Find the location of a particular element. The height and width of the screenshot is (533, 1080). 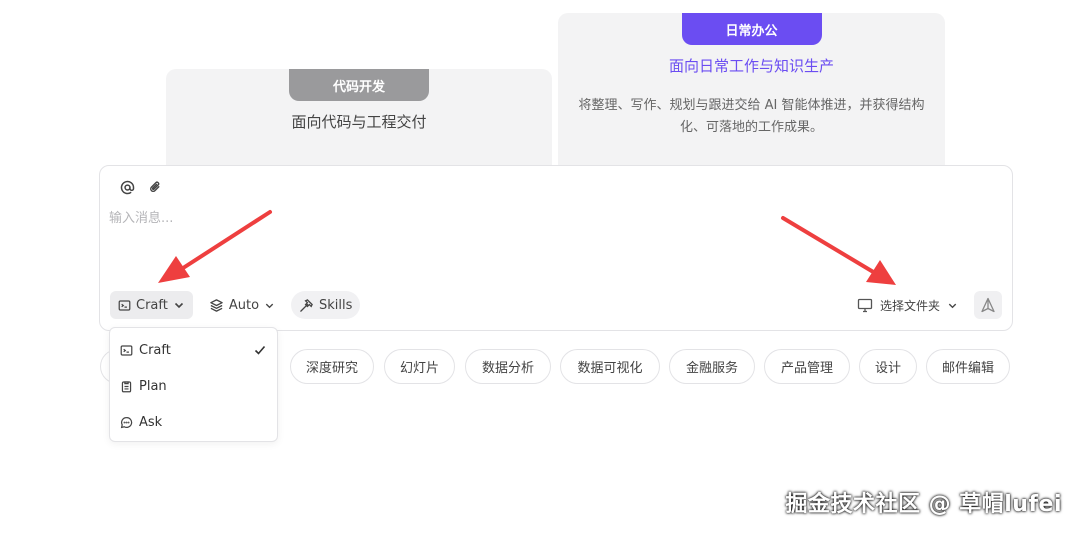

checkmark-icon is located at coordinates (260, 350).